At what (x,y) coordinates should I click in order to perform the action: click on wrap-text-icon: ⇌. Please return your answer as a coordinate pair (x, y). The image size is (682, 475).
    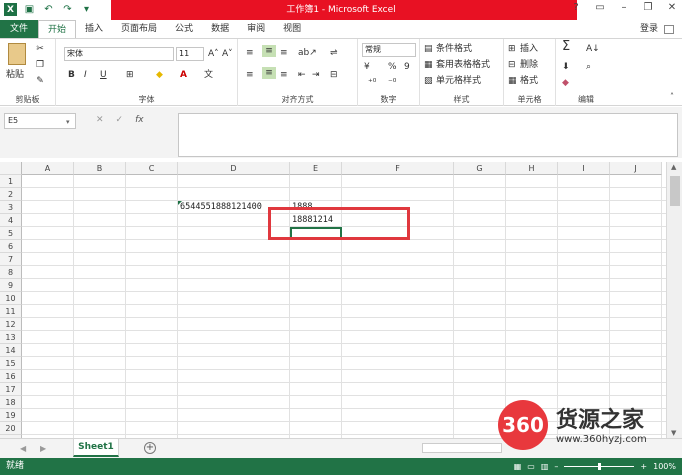
    Looking at the image, I should click on (334, 53).